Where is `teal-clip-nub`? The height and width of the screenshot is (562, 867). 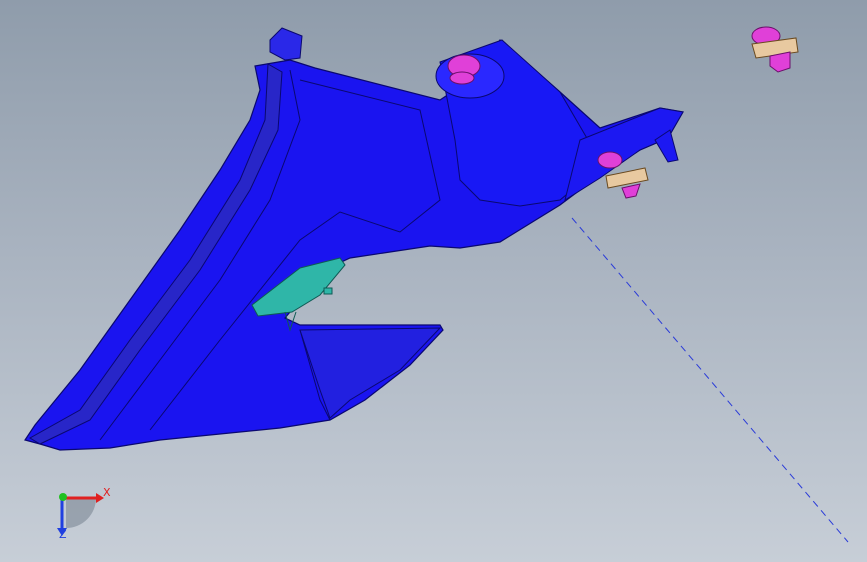 teal-clip-nub is located at coordinates (328, 291).